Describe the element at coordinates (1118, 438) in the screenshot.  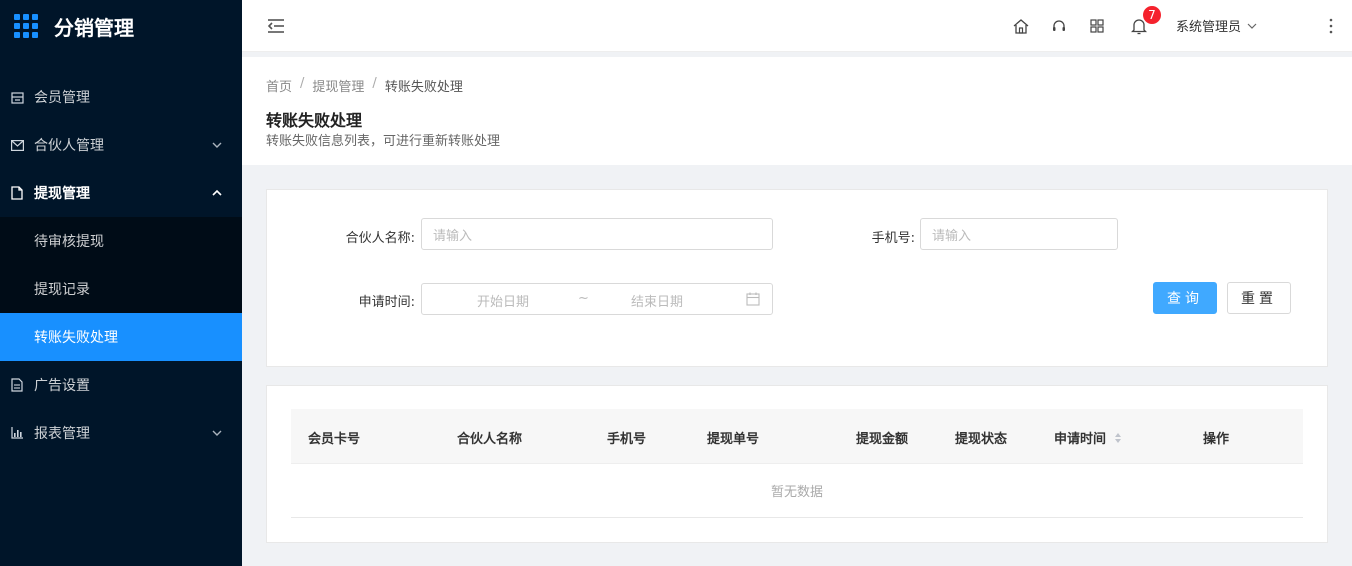
I see `sort-icon` at that location.